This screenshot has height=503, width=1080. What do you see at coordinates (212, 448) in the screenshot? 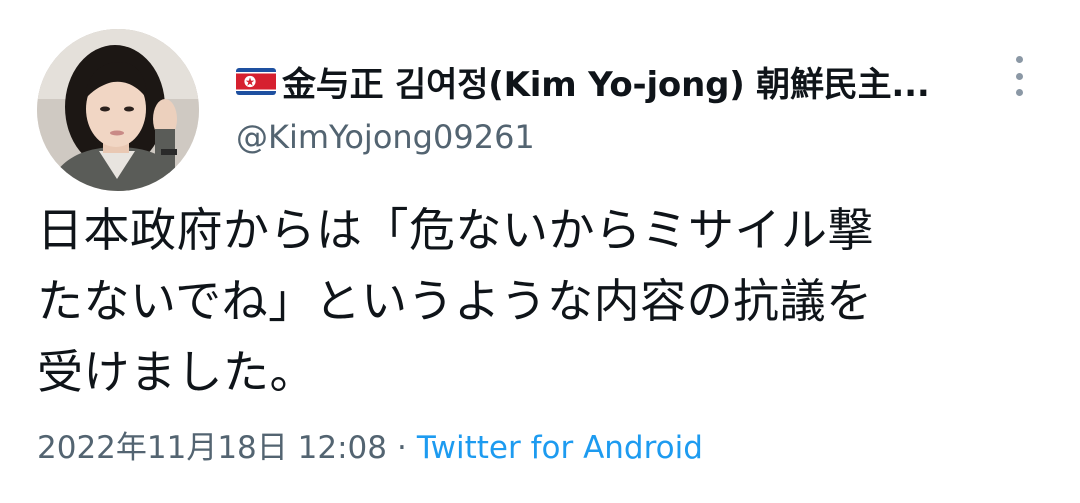
I see `tweet-timestamp: 2022年11月18日 12:08` at bounding box center [212, 448].